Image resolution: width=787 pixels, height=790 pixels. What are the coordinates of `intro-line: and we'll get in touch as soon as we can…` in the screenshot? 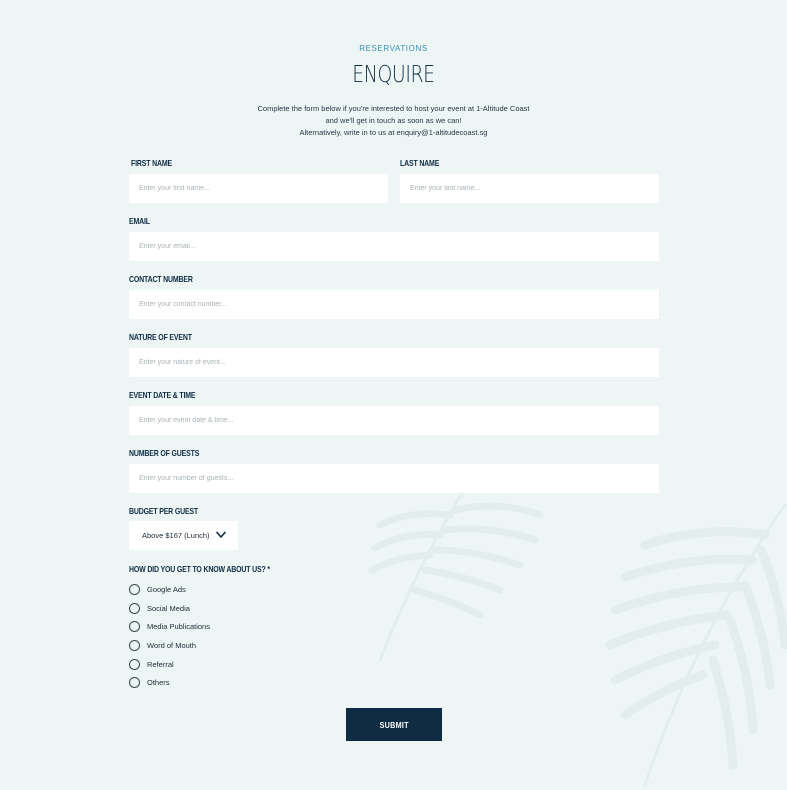 It's located at (393, 120).